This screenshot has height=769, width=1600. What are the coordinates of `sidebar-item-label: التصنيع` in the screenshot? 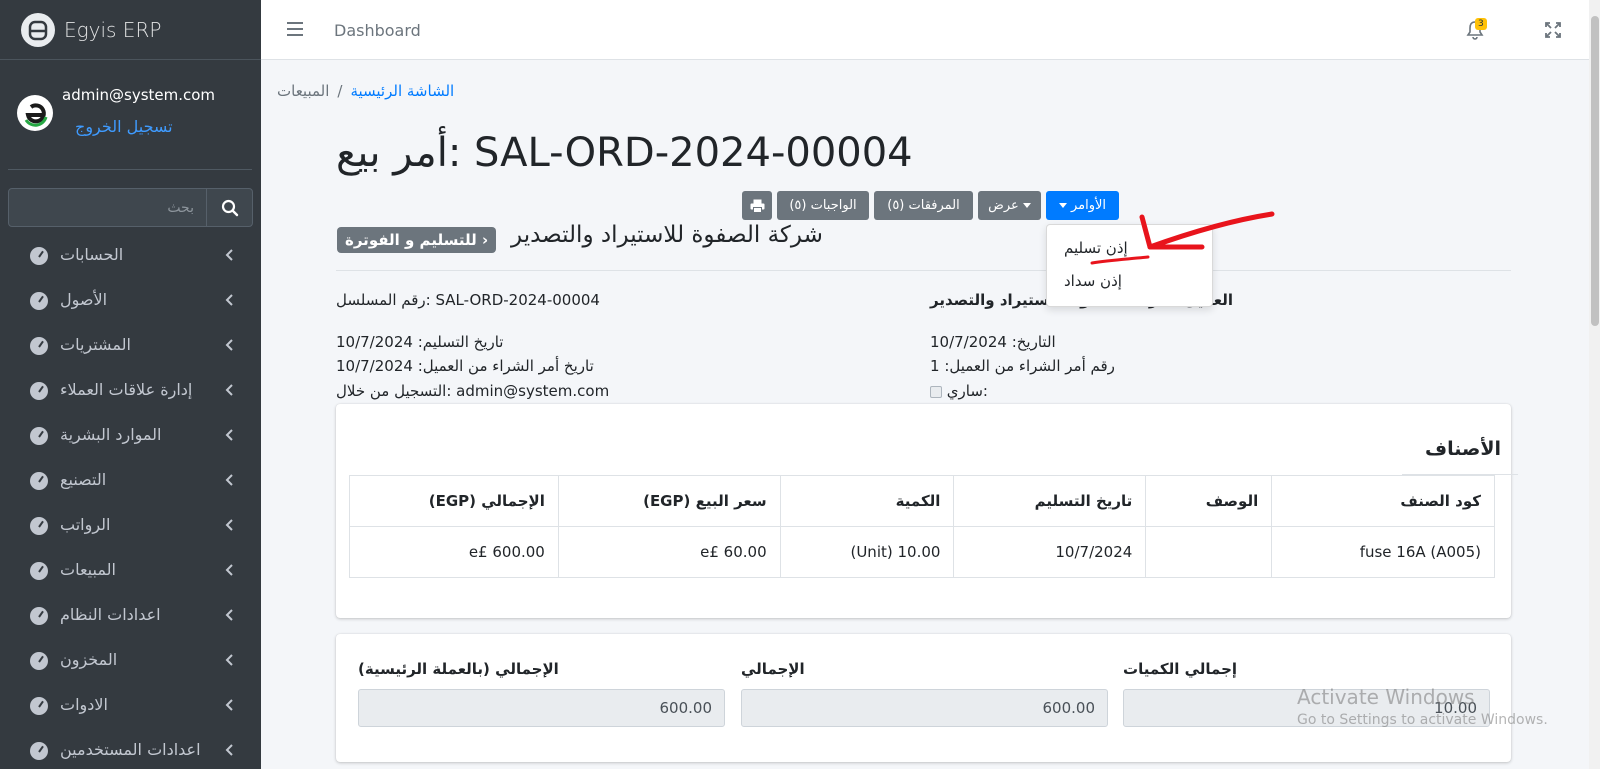 It's located at (83, 479).